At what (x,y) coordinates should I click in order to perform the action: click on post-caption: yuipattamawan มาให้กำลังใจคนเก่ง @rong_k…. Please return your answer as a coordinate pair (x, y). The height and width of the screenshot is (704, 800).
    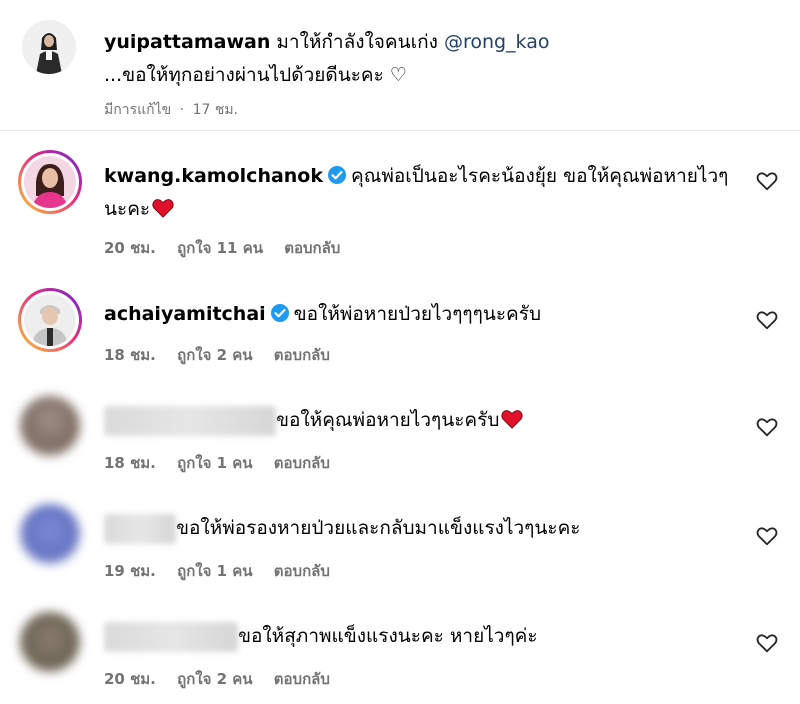
    Looking at the image, I should click on (414, 59).